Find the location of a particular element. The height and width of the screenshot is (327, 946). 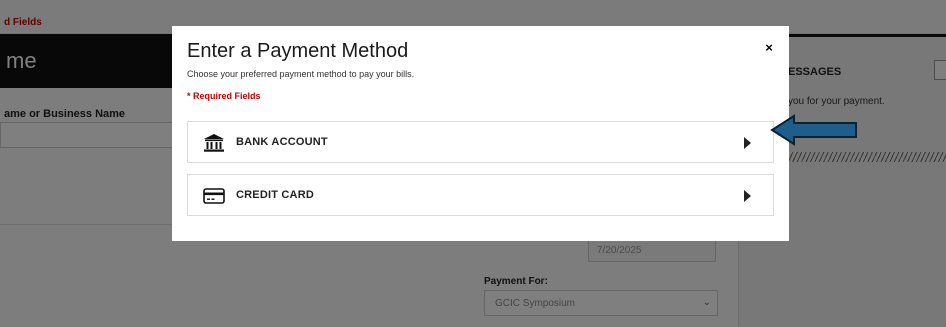

credit-card-option: CREDIT CARD is located at coordinates (480, 195).